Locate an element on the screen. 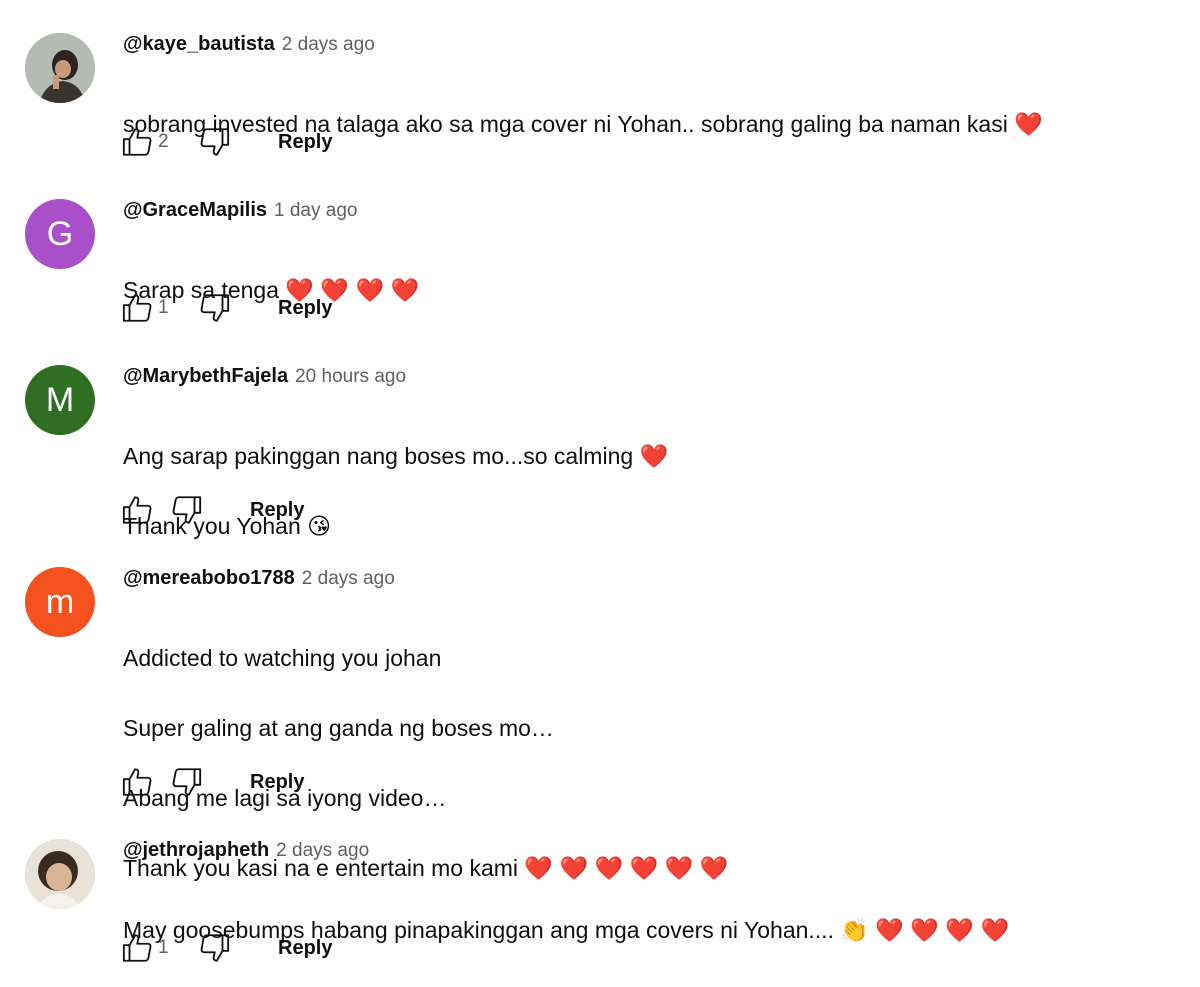 This screenshot has width=1200, height=987. author-name: @mereabobo1788 is located at coordinates (209, 578).